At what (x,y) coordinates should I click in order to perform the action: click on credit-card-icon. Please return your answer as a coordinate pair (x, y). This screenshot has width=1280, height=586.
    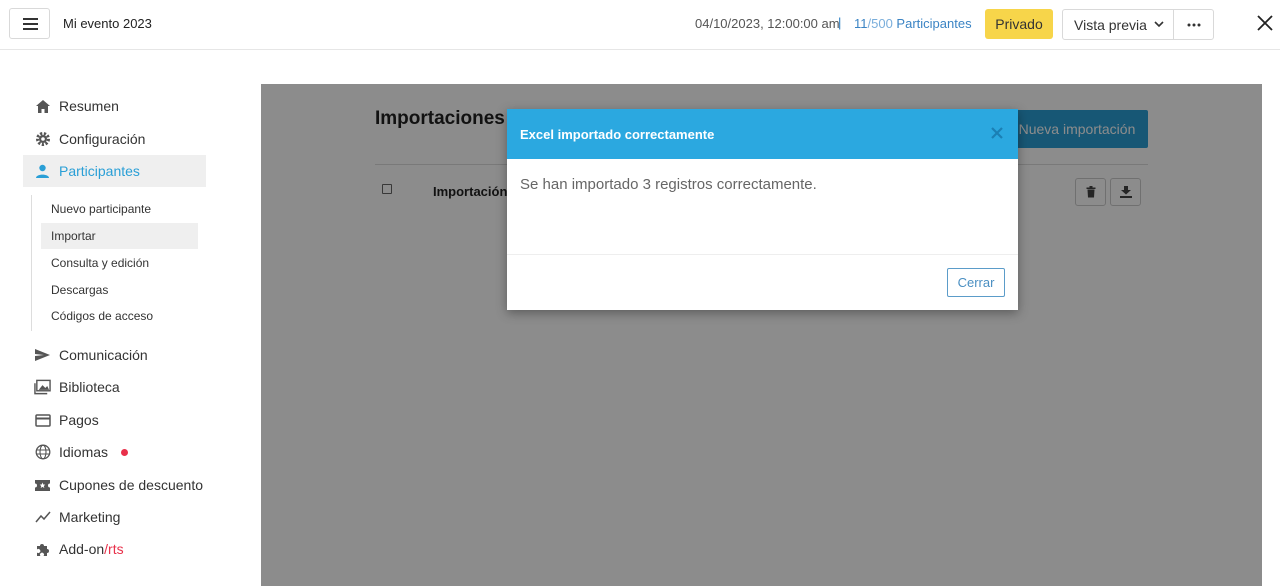
    Looking at the image, I should click on (42, 420).